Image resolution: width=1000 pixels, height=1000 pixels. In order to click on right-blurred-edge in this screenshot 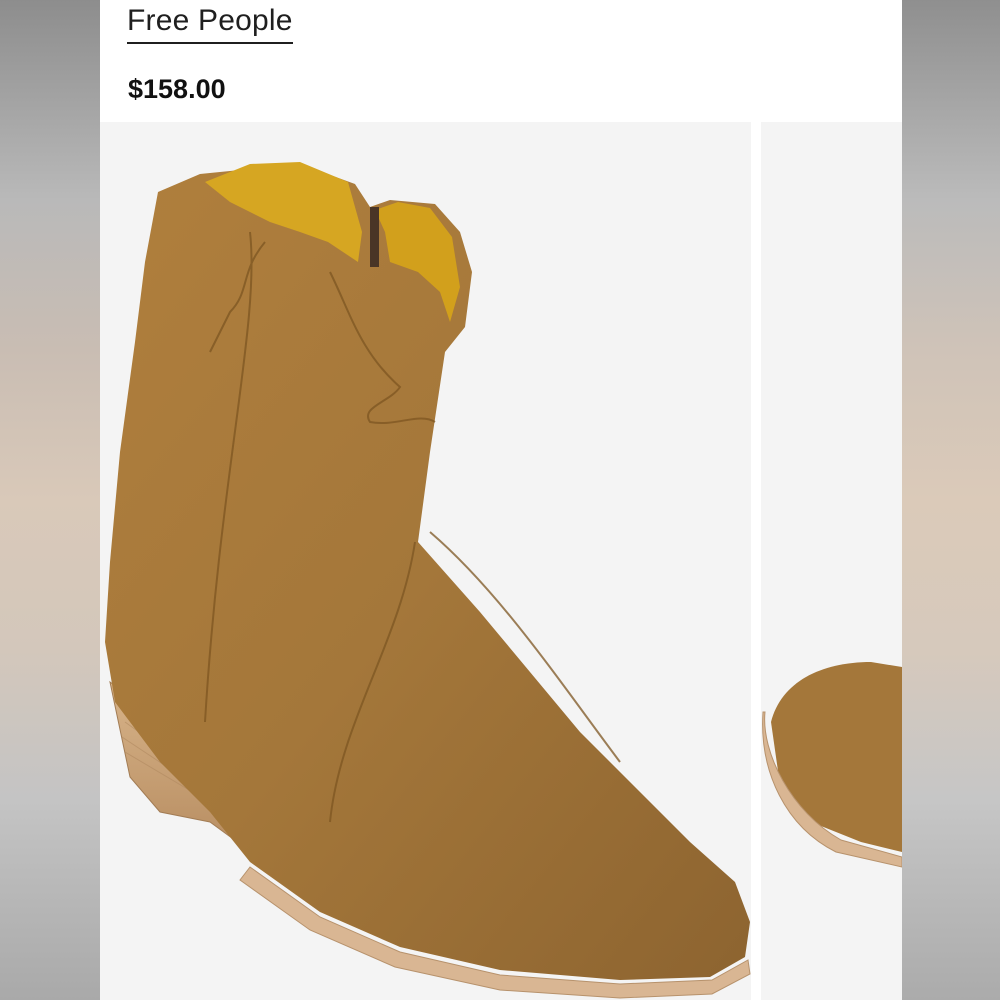, I will do `click(950, 500)`.